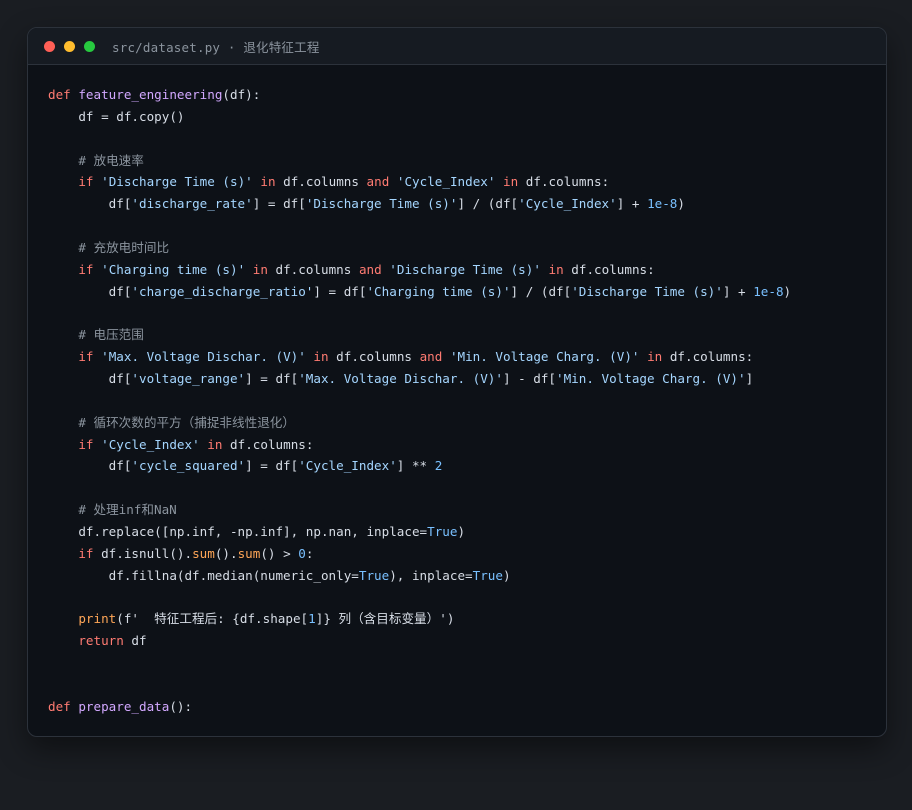 The width and height of the screenshot is (912, 810). Describe the element at coordinates (419, 707) in the screenshot. I see `code-line: def prepare_data():` at that location.